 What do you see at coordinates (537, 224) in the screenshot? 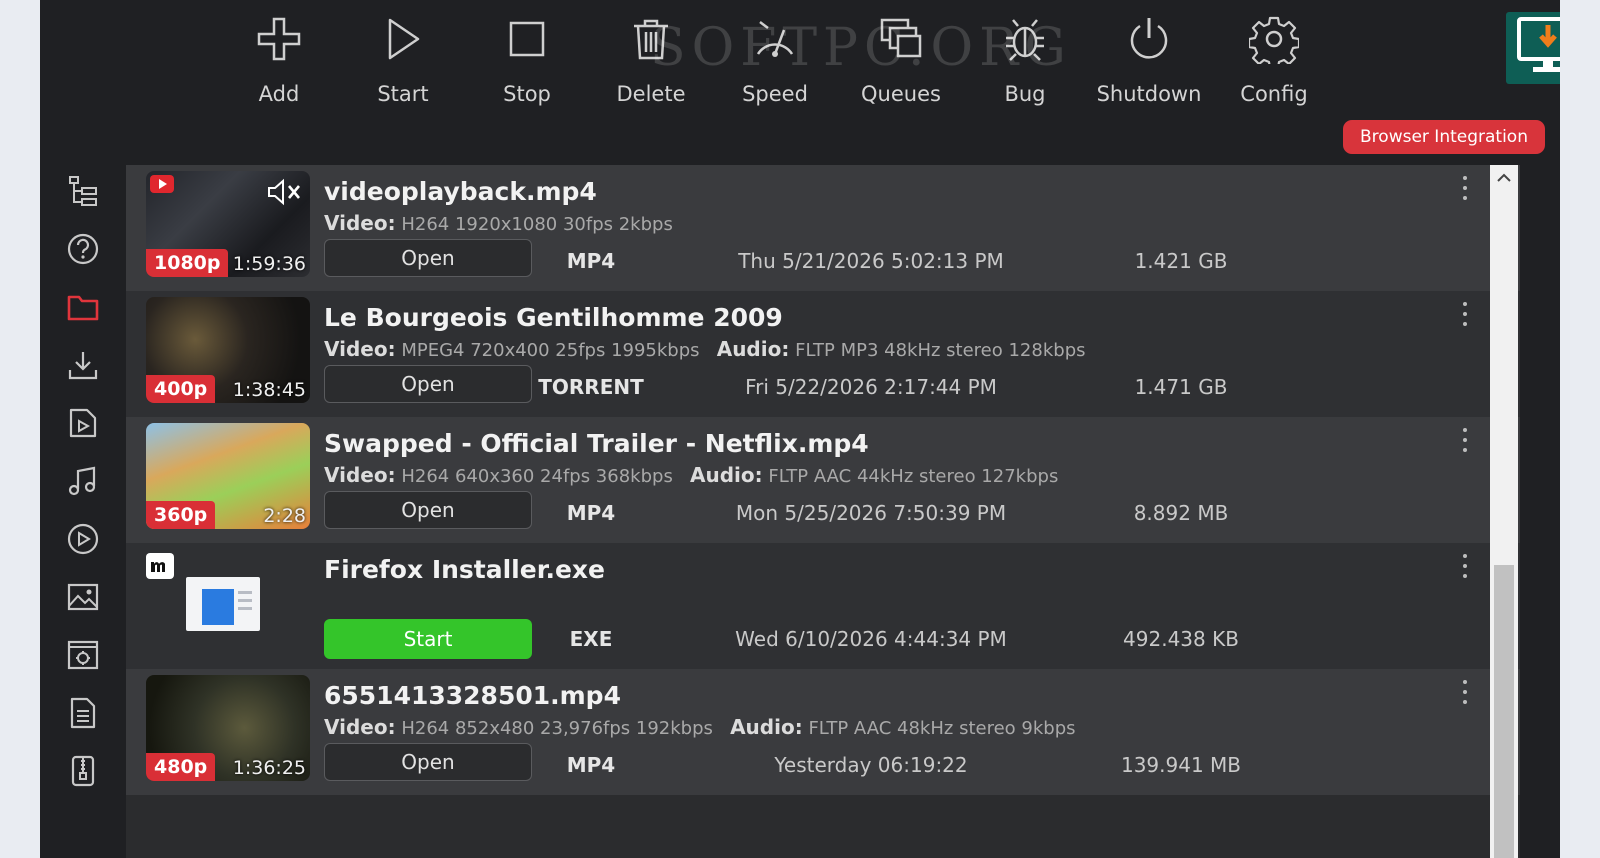
I see `video-info: H264 1920x1080 30fps 2kbps` at bounding box center [537, 224].